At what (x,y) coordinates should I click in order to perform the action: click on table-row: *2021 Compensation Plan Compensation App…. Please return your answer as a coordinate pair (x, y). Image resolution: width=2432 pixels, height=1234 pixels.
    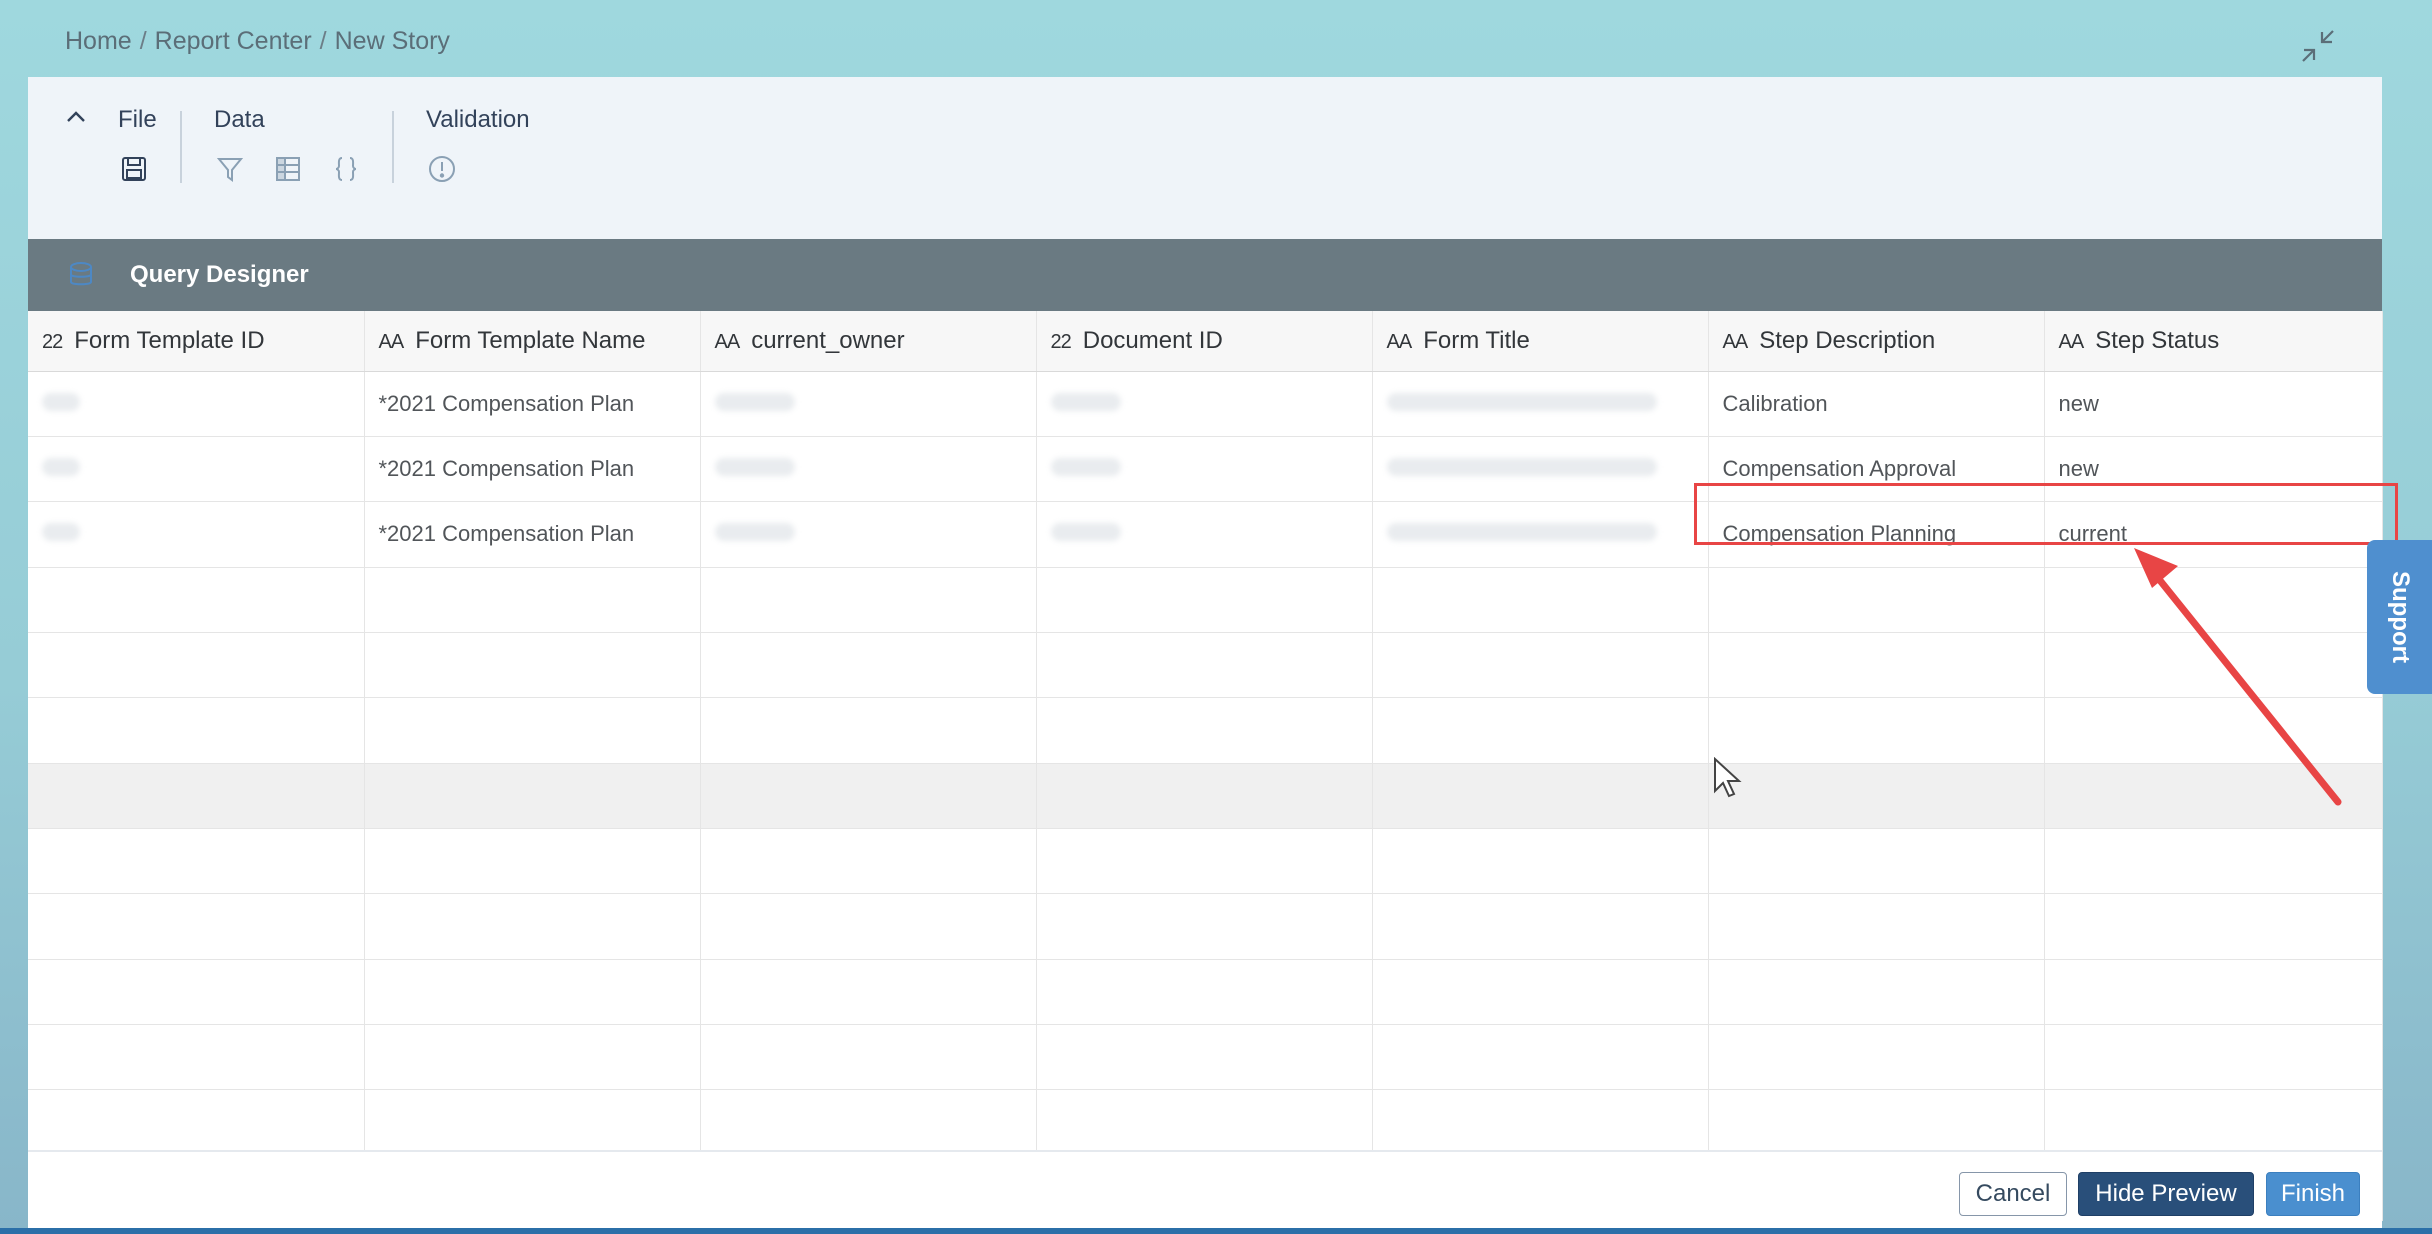
    Looking at the image, I should click on (1205, 469).